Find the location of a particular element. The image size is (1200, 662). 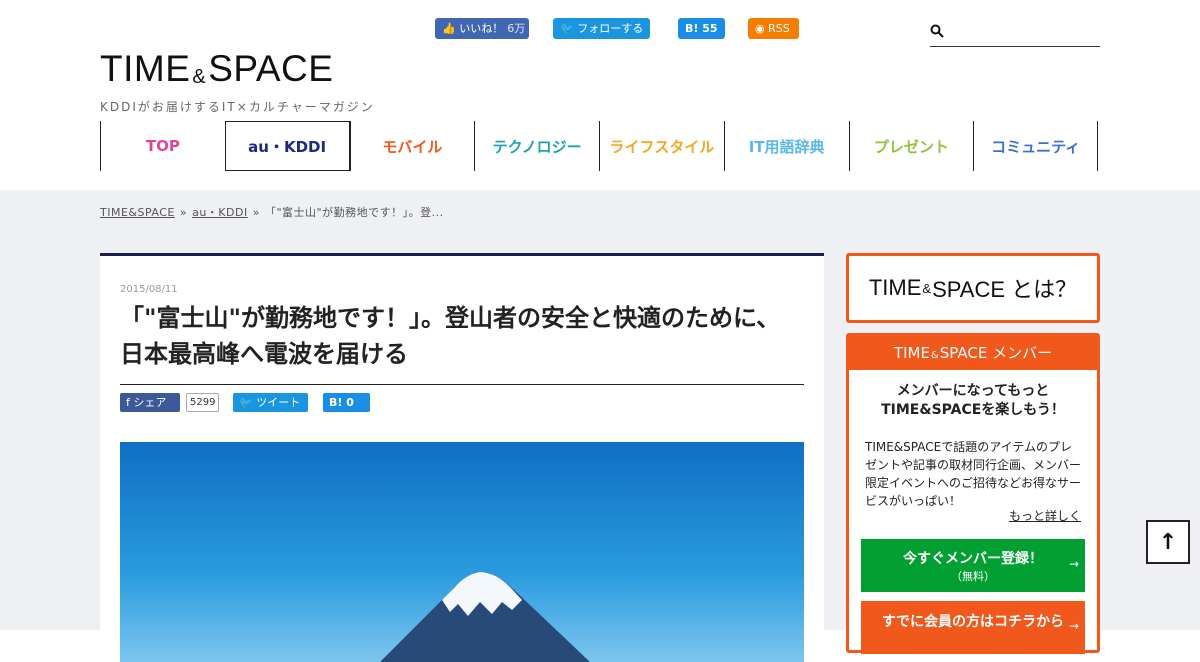

nav-item-lifestyle: ライフスタイル is located at coordinates (661, 146).